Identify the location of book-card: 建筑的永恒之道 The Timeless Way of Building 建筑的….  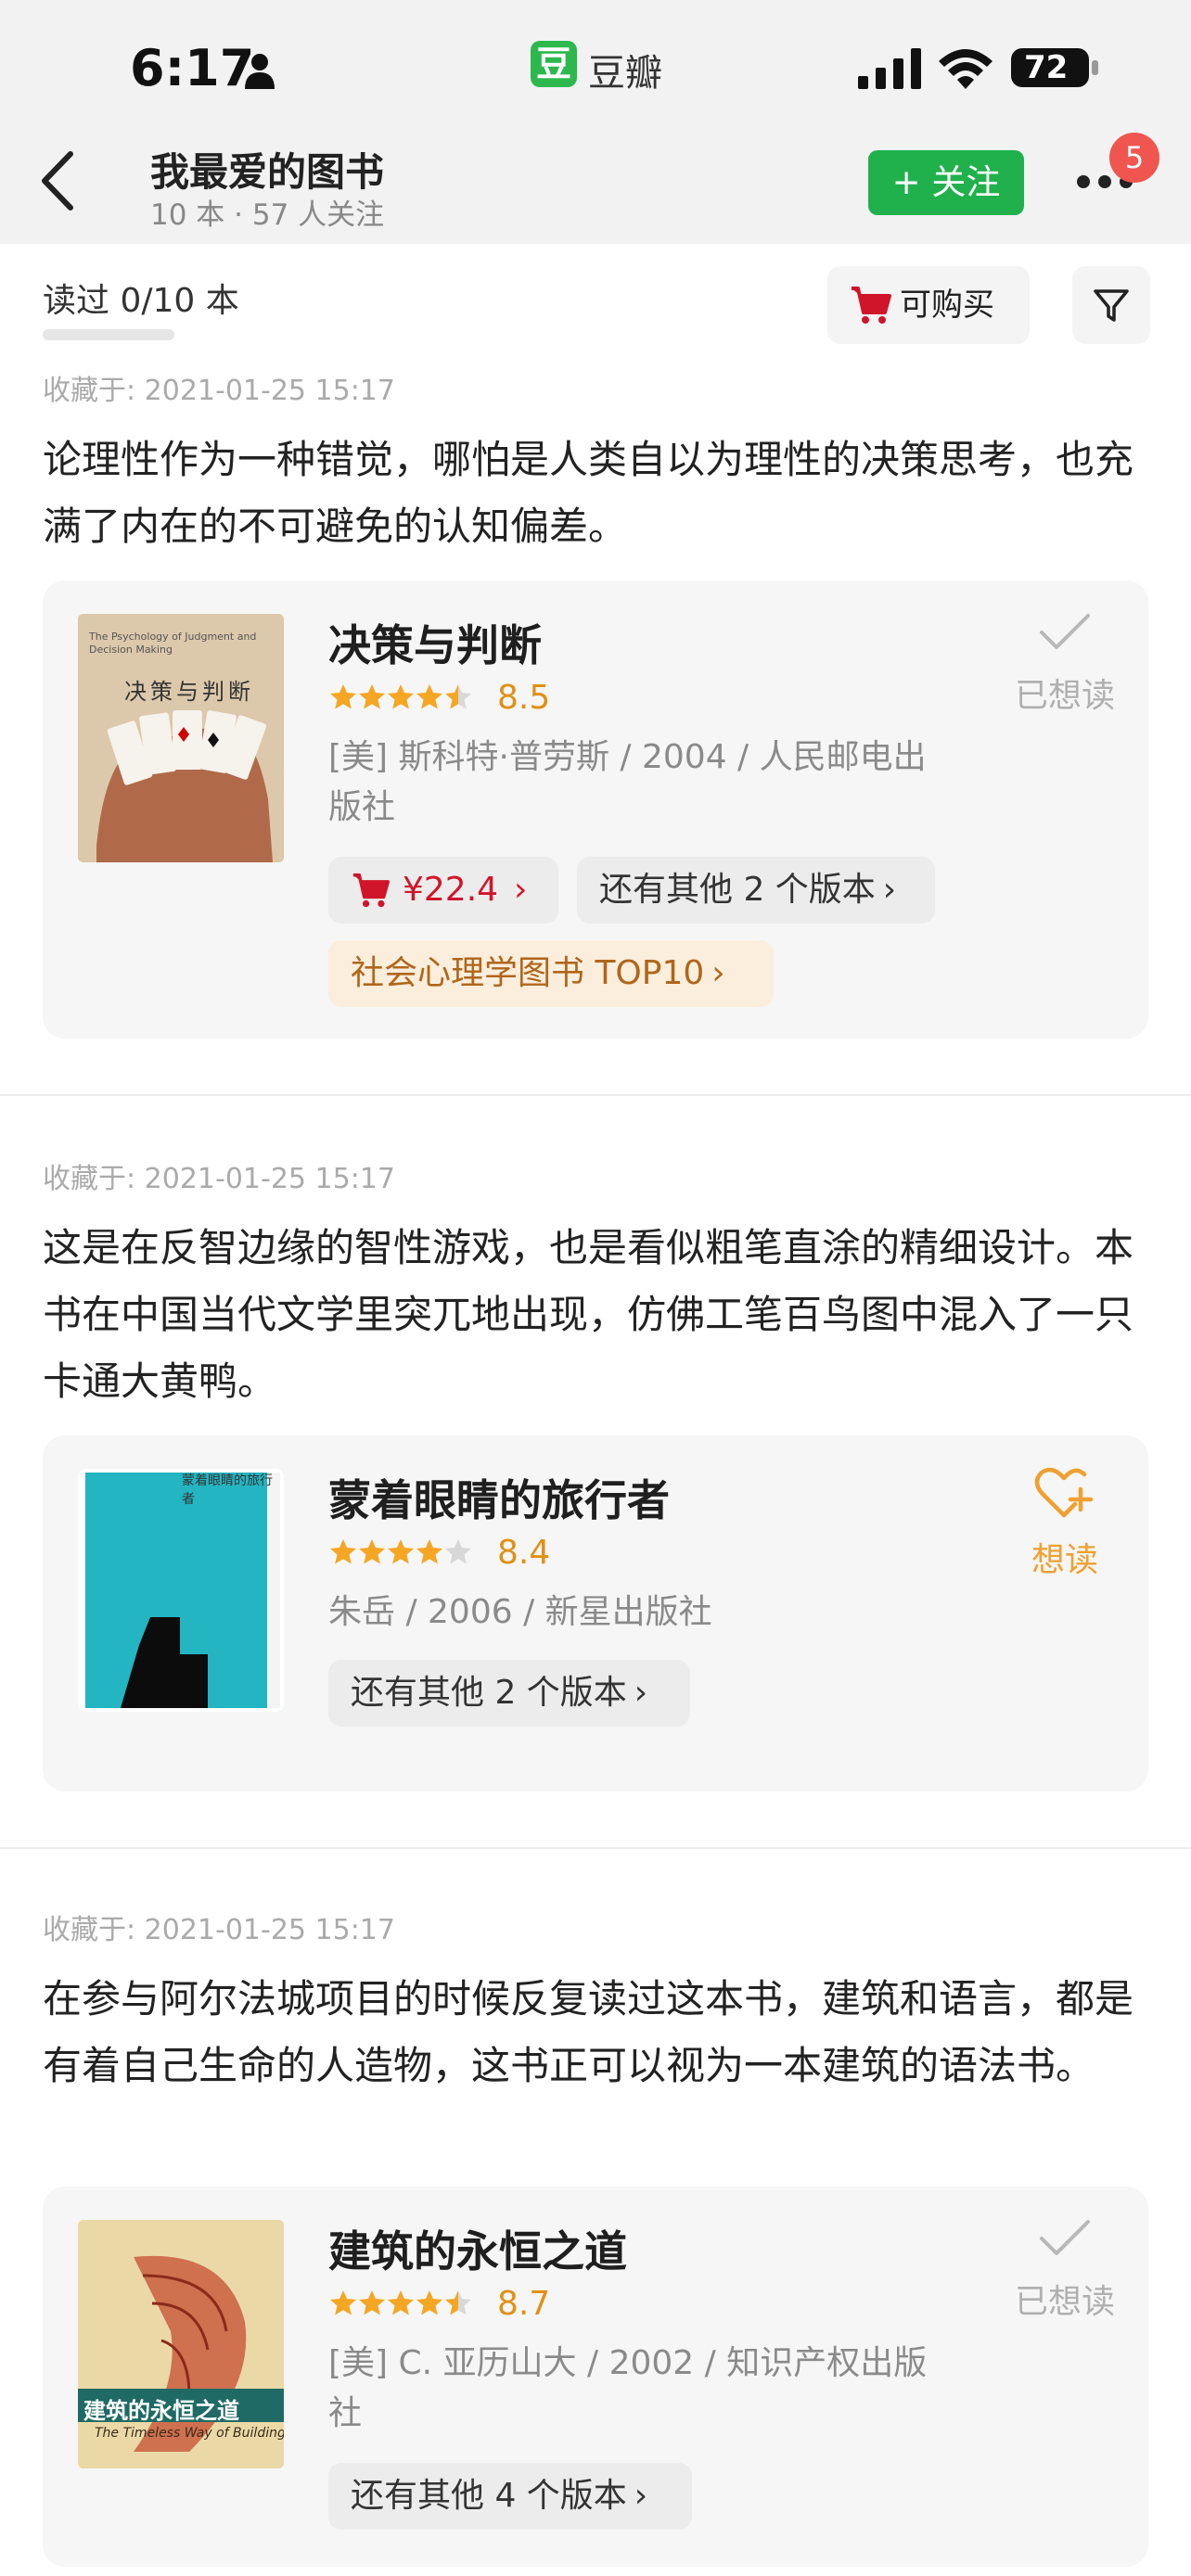
(595, 2377).